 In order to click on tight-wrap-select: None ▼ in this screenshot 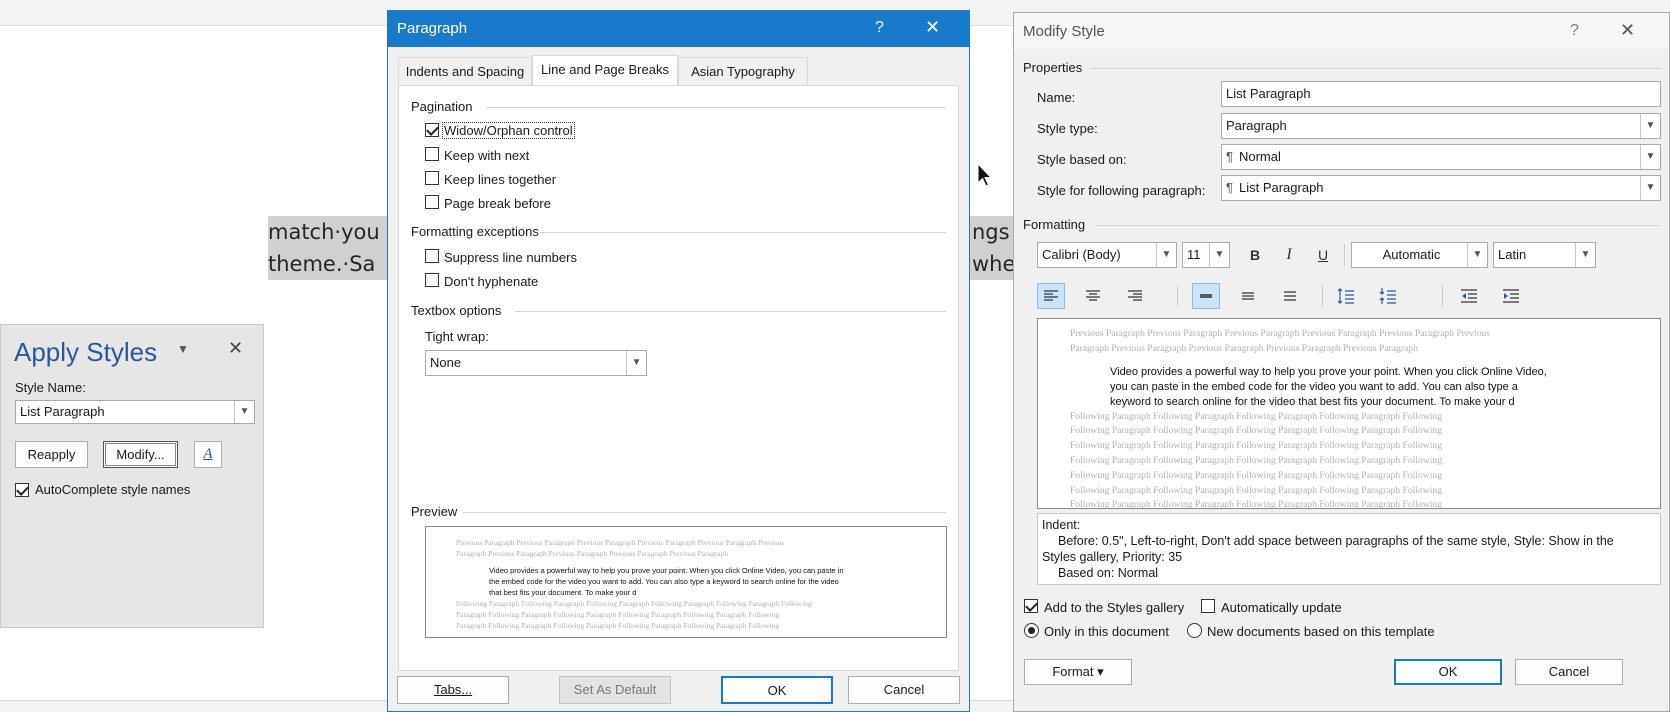, I will do `click(536, 363)`.